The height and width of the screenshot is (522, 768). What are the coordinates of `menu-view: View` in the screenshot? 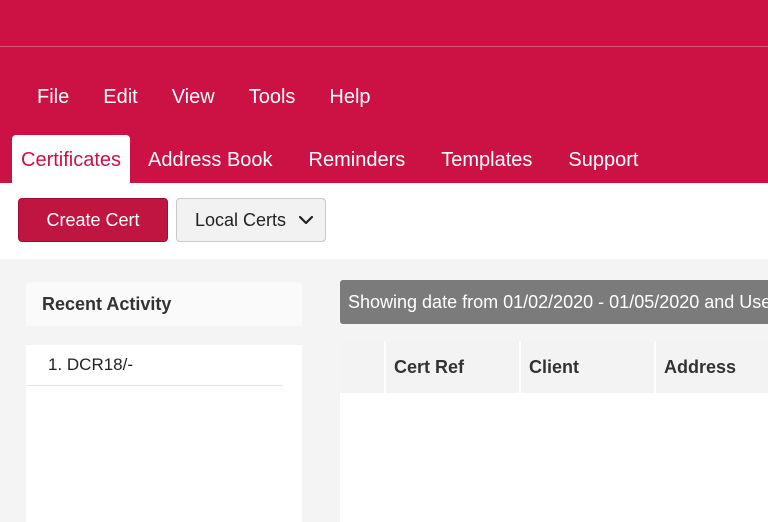 It's located at (193, 97).